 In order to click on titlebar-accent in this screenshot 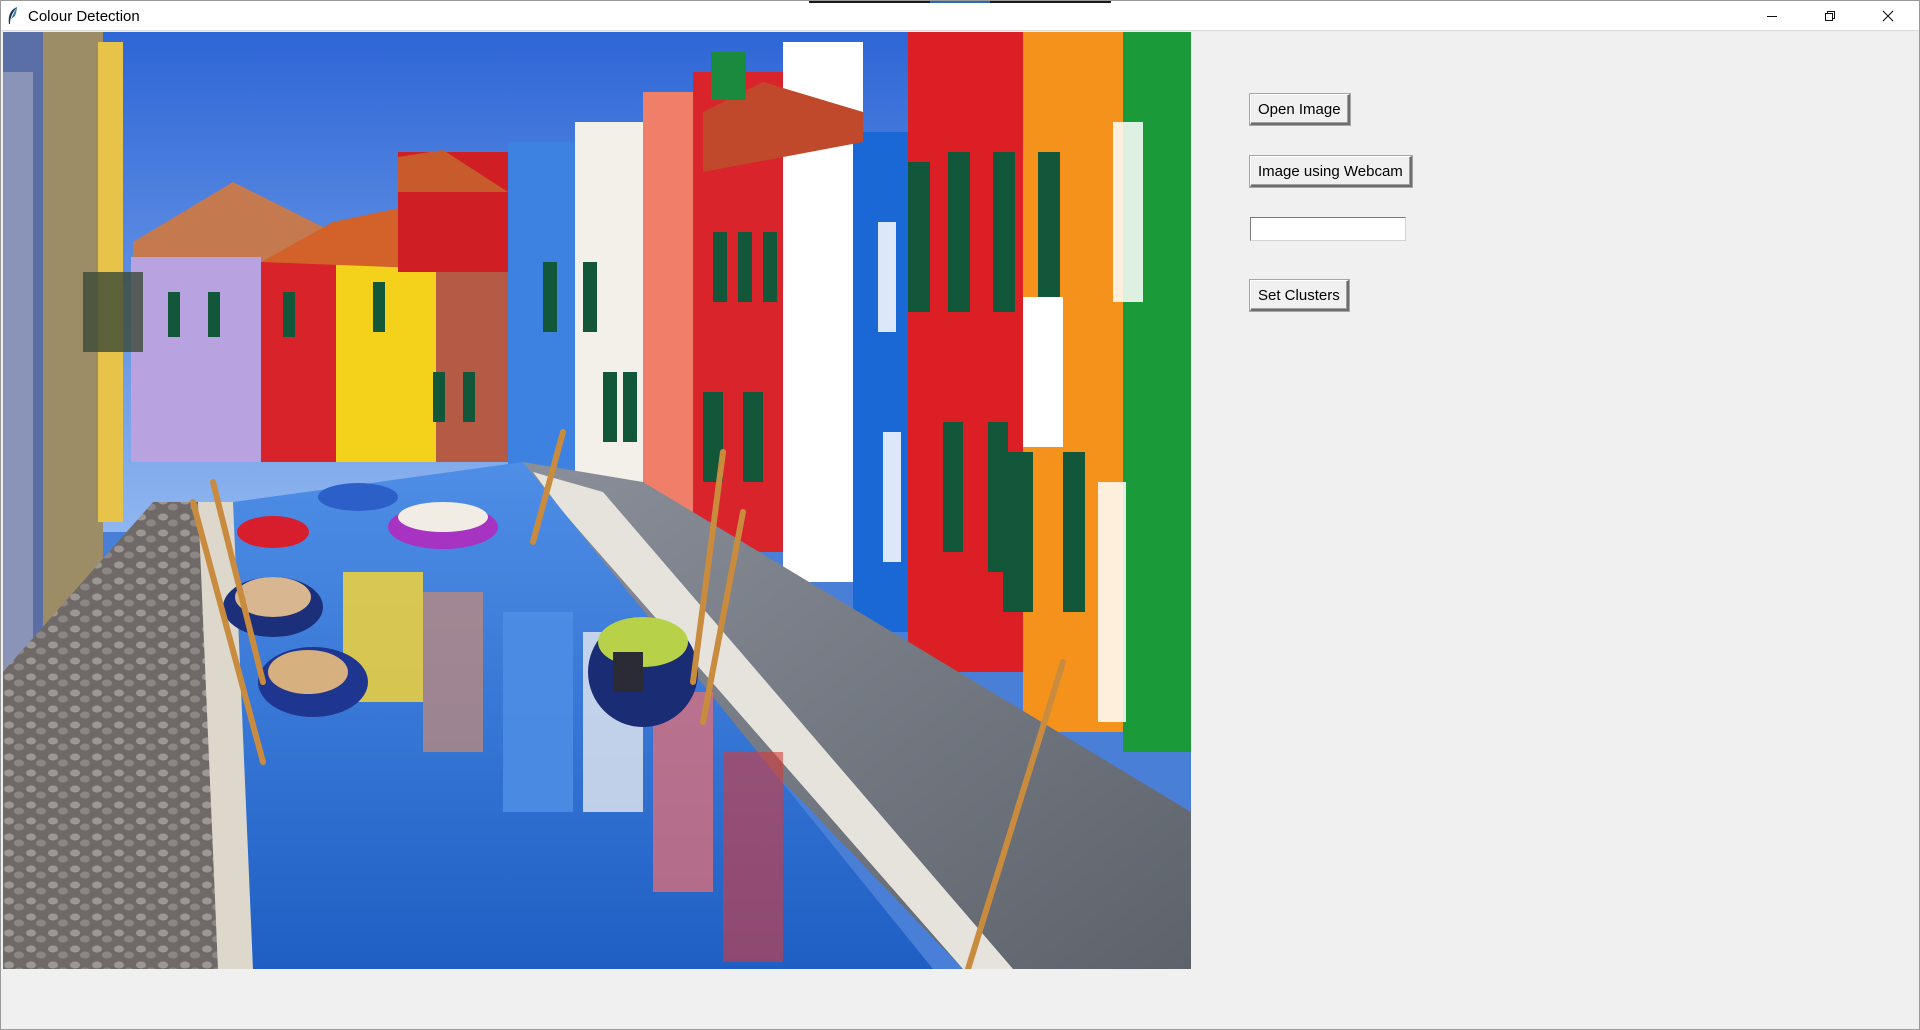, I will do `click(960, 2)`.